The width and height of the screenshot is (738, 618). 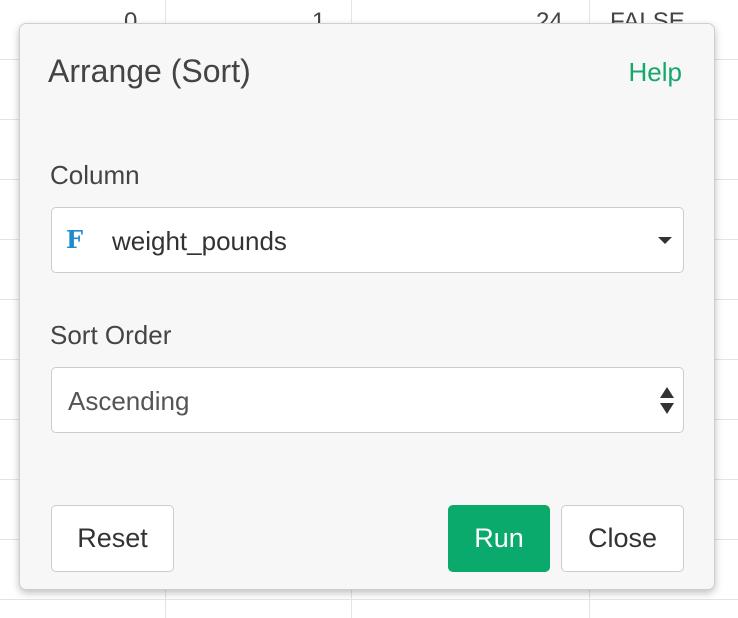 What do you see at coordinates (149, 71) in the screenshot?
I see `dialog-title: Arrange (Sort)` at bounding box center [149, 71].